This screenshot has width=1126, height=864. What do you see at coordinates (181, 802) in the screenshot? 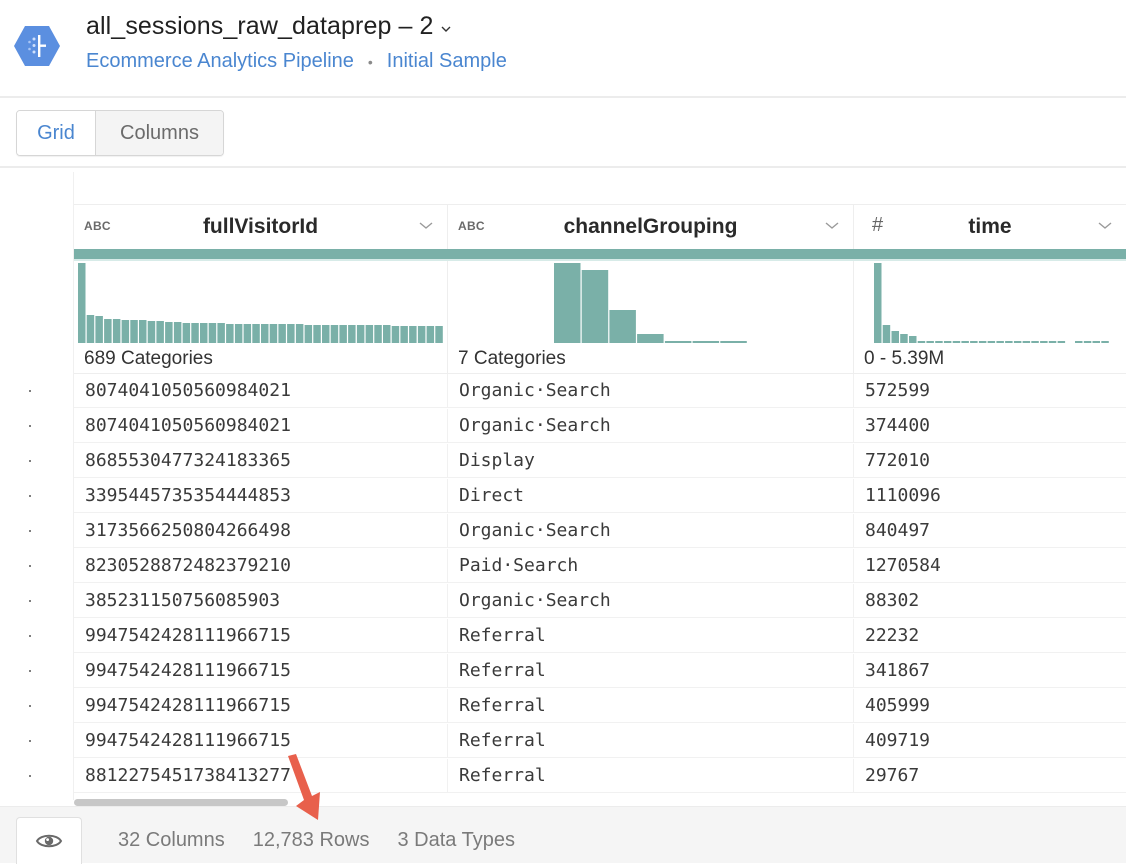
I see `horizontal-scrollbar` at bounding box center [181, 802].